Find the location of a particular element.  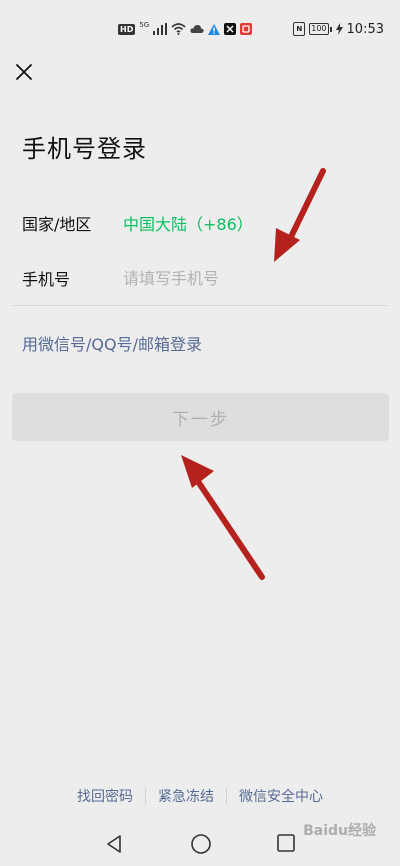

close-button is located at coordinates (24, 72).